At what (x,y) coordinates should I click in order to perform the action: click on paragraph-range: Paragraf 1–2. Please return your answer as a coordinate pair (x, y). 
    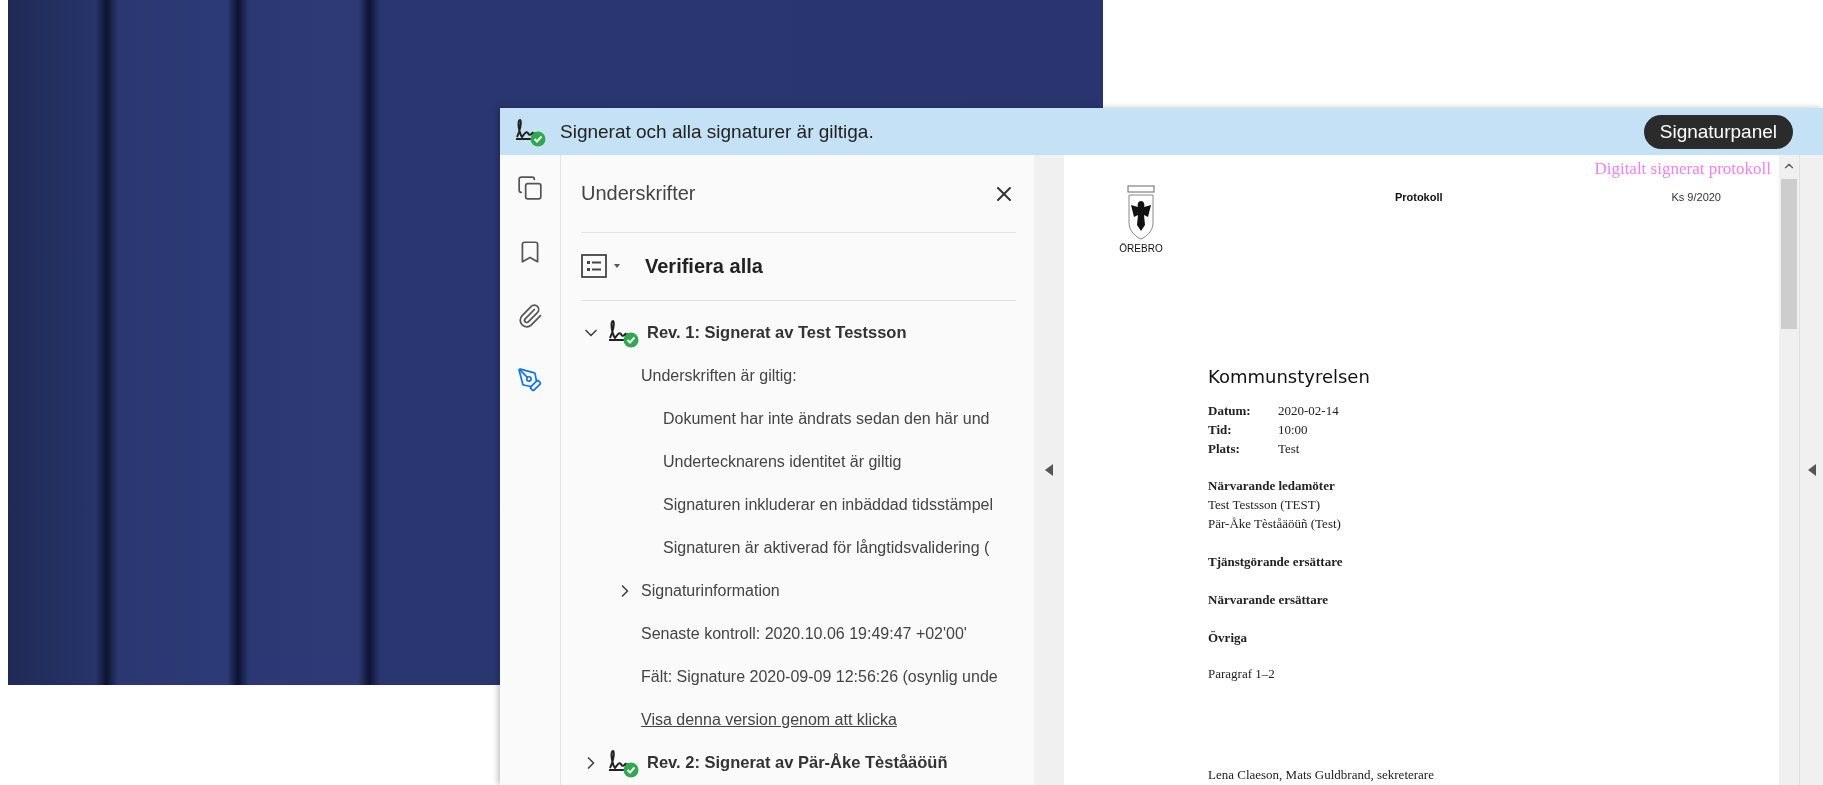
    Looking at the image, I should click on (1242, 674).